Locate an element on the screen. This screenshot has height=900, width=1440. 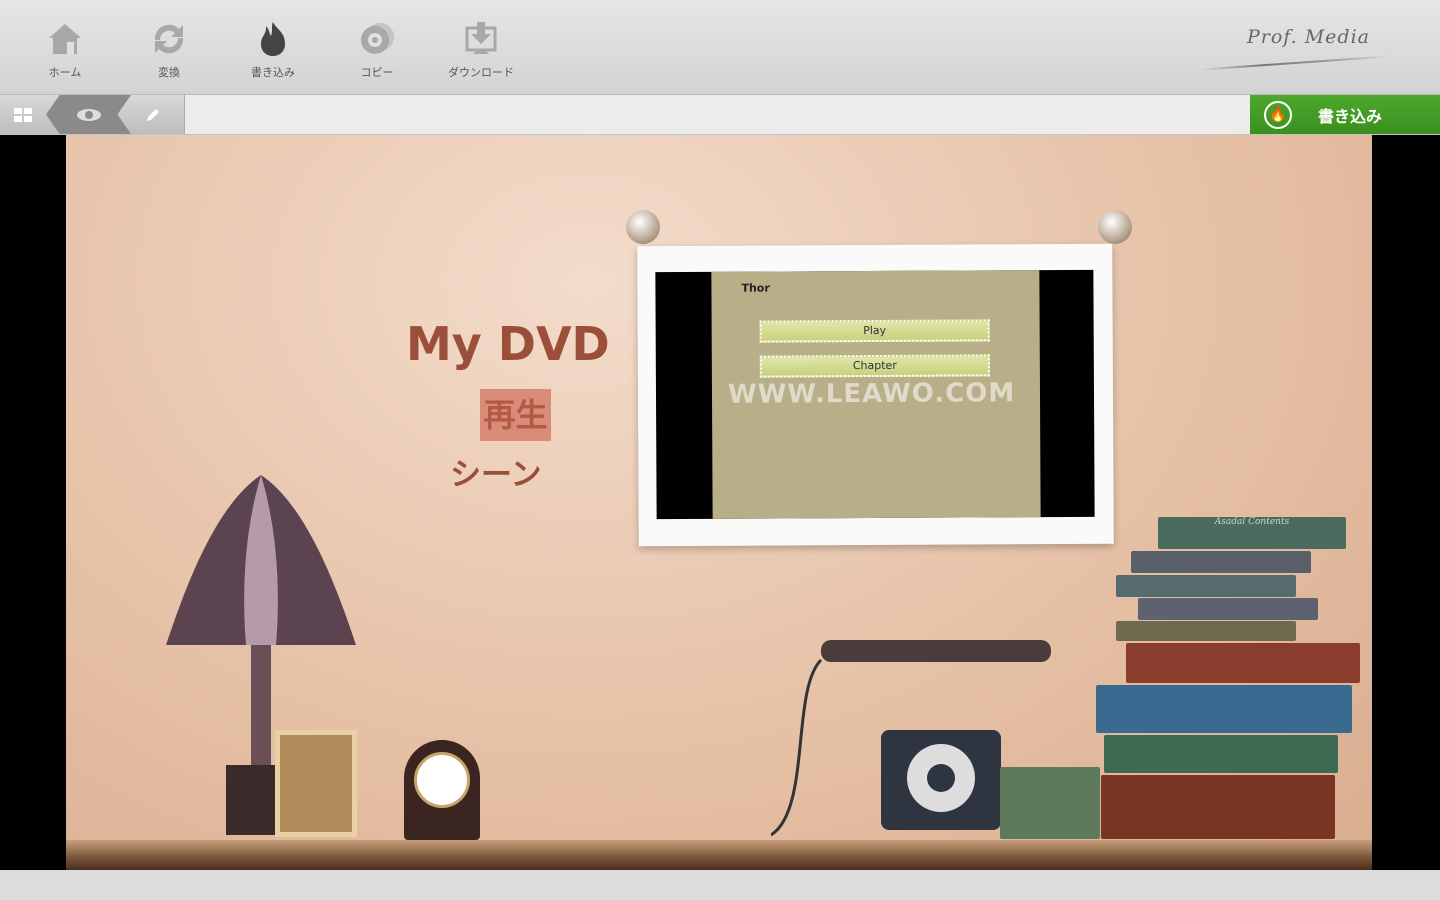
download-icon is located at coordinates (481, 38).